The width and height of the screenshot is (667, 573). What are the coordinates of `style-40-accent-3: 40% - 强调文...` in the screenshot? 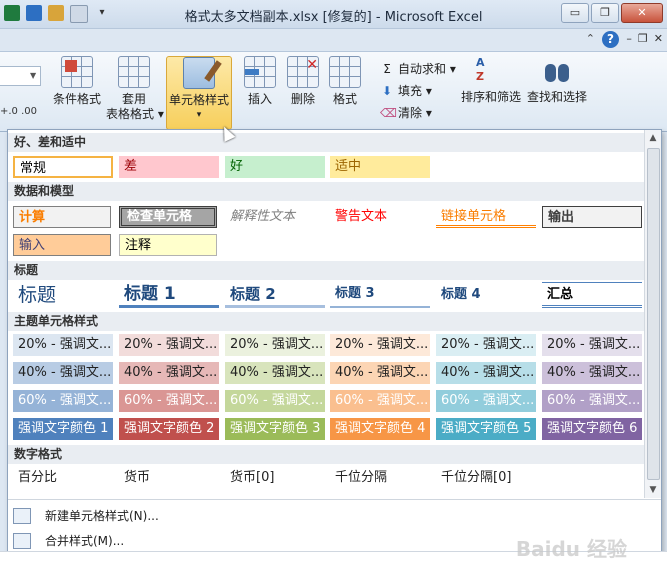 It's located at (275, 373).